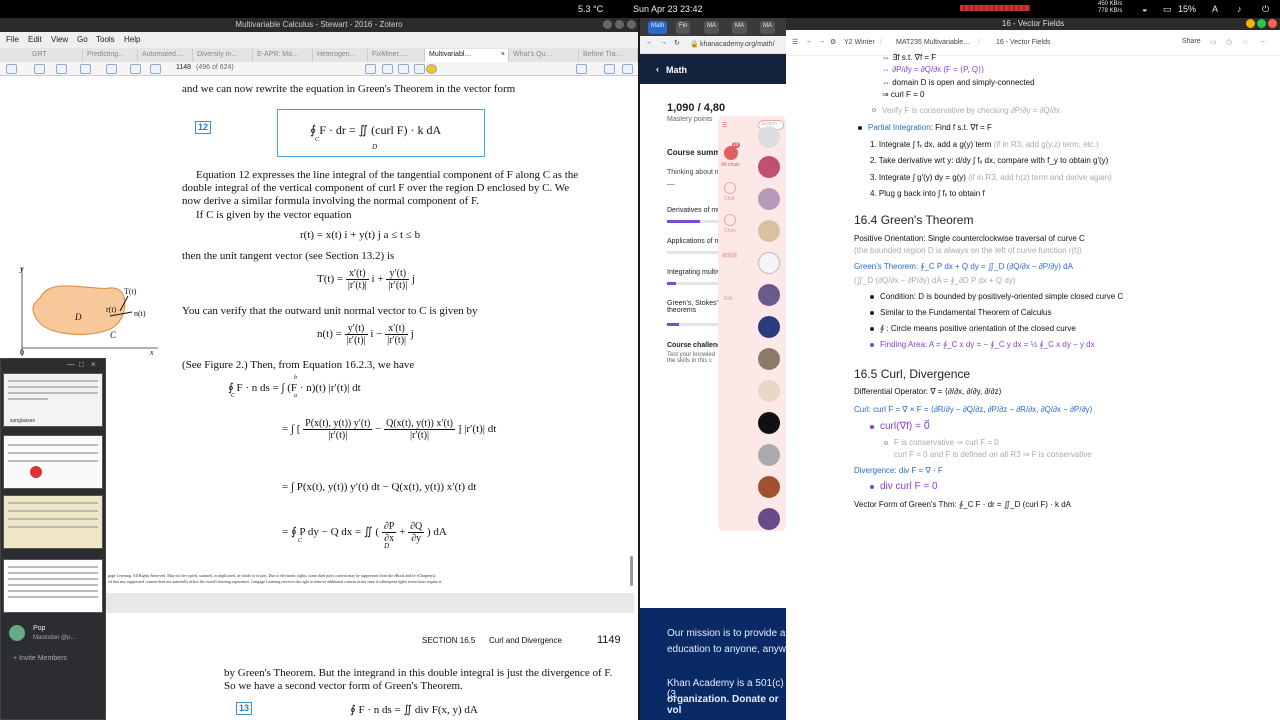  I want to click on url-field: khanacademy.org/math/, so click(737, 44).